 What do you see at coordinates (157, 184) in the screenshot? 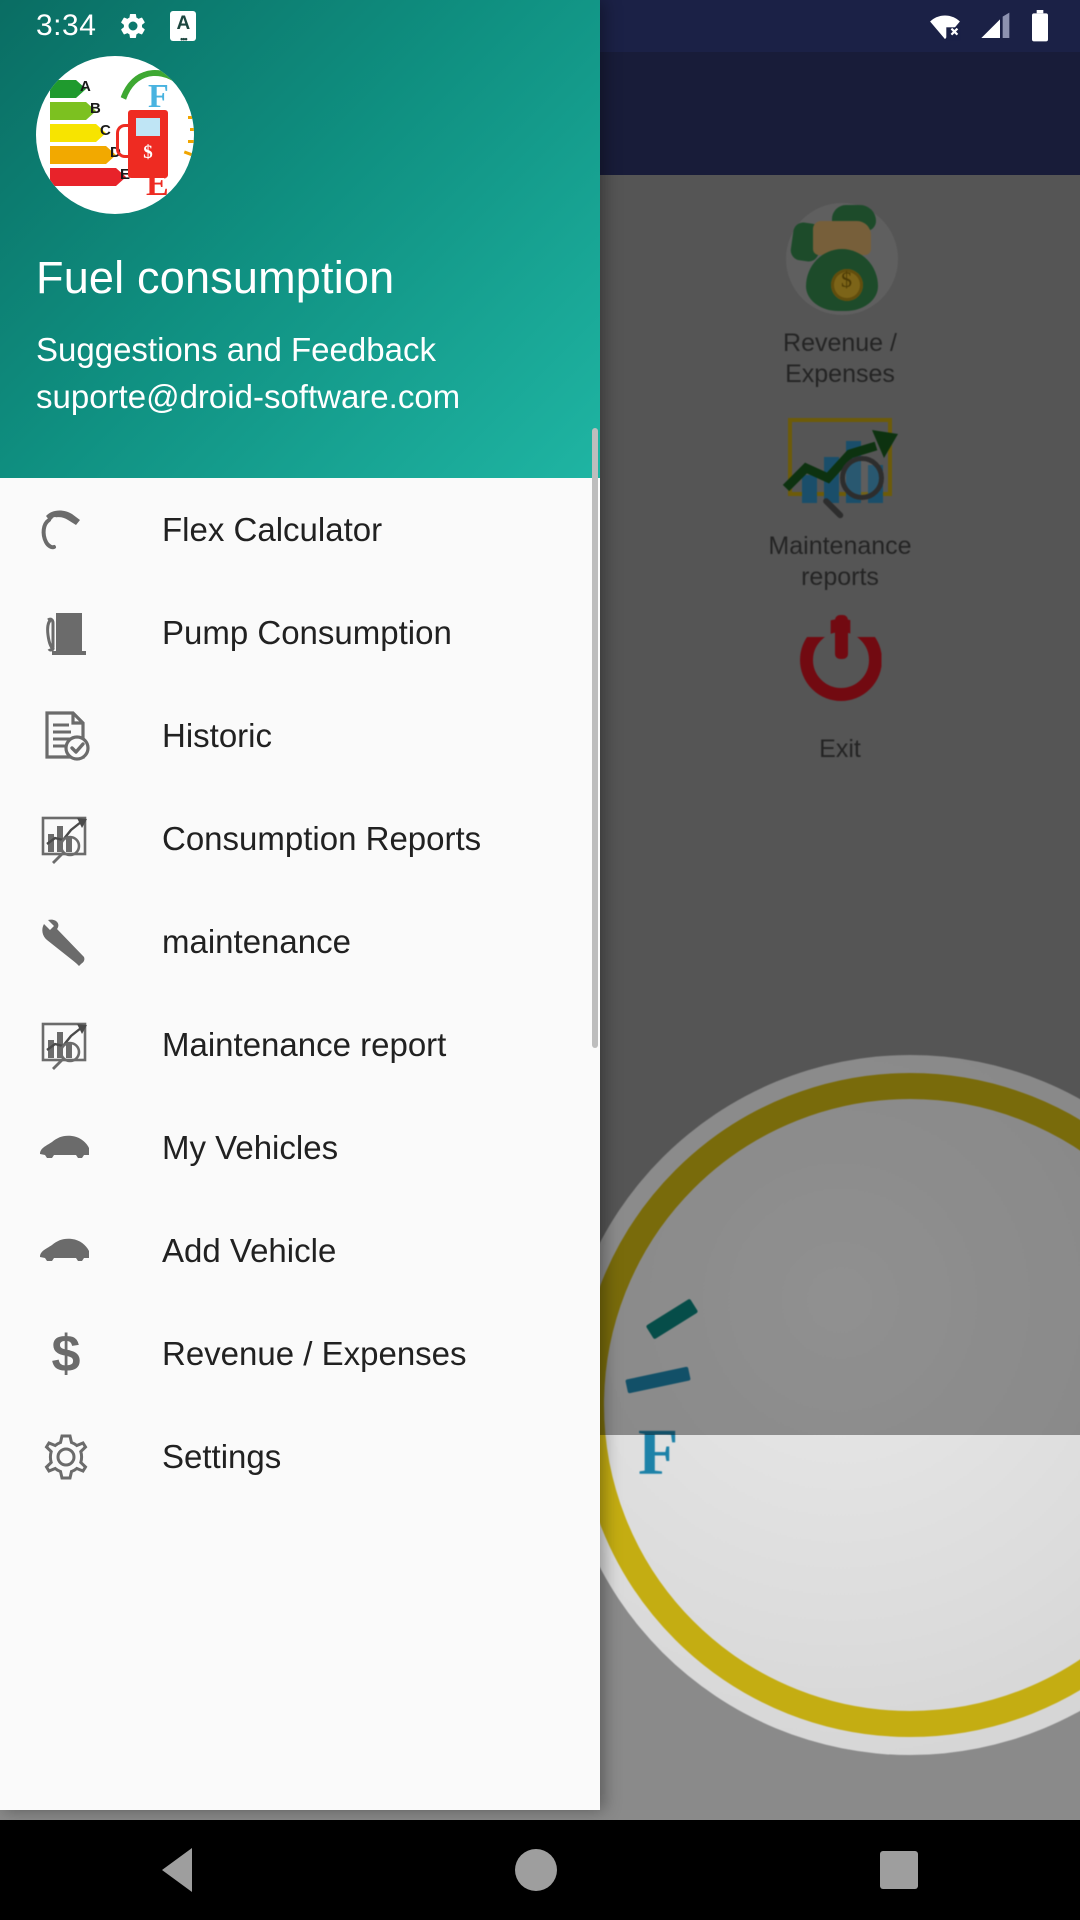
I see `logo-empty-label: E` at bounding box center [157, 184].